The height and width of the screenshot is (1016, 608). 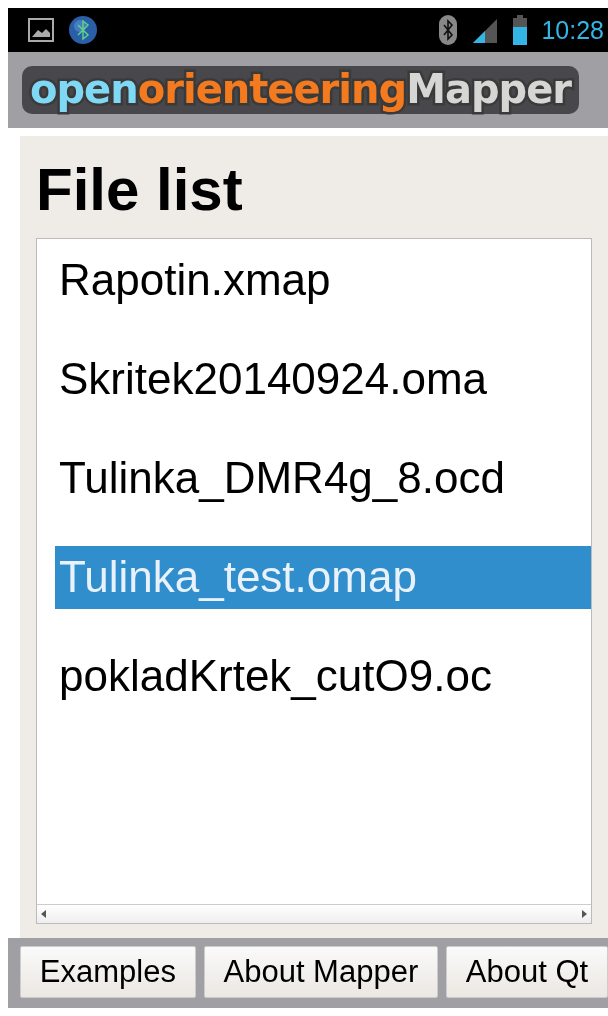 I want to click on file-item: pokladKrtek_cutO9.oc, so click(x=323, y=694).